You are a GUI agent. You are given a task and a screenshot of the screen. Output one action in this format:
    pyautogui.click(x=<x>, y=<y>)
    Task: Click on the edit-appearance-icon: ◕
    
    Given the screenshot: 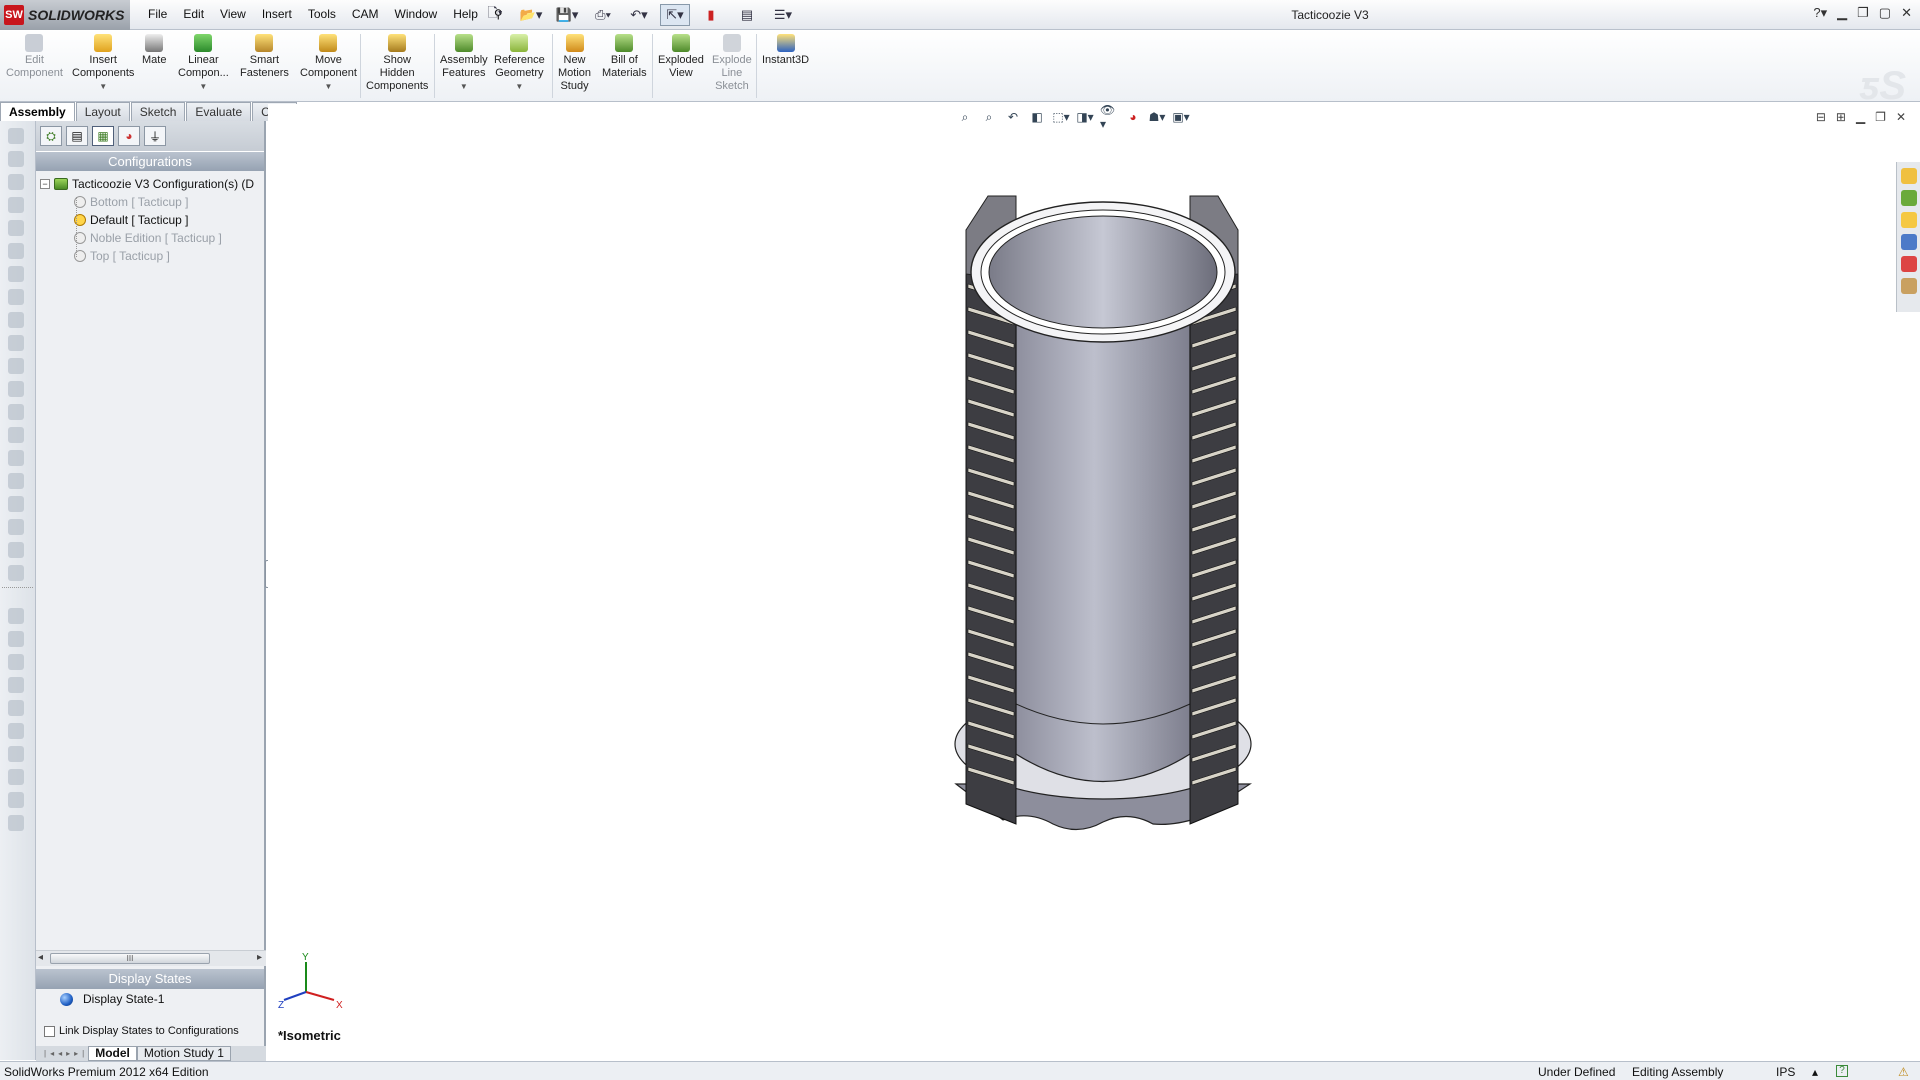 What is the action you would take?
    pyautogui.click(x=1133, y=117)
    